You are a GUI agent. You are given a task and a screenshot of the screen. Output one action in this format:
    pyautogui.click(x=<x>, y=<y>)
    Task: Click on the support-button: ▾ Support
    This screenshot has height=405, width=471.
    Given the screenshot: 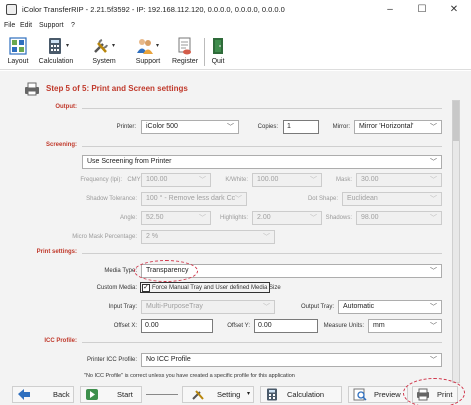 What is the action you would take?
    pyautogui.click(x=148, y=52)
    